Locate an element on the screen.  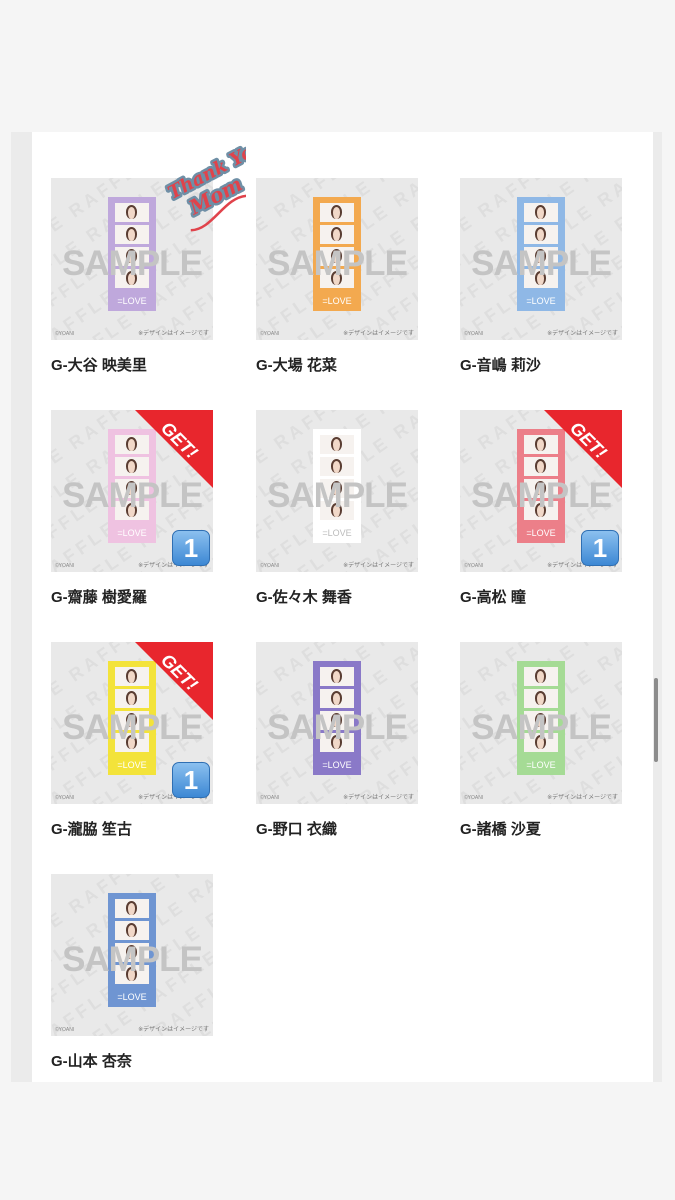
item-name: G-大谷 映美里 is located at coordinates (99, 365).